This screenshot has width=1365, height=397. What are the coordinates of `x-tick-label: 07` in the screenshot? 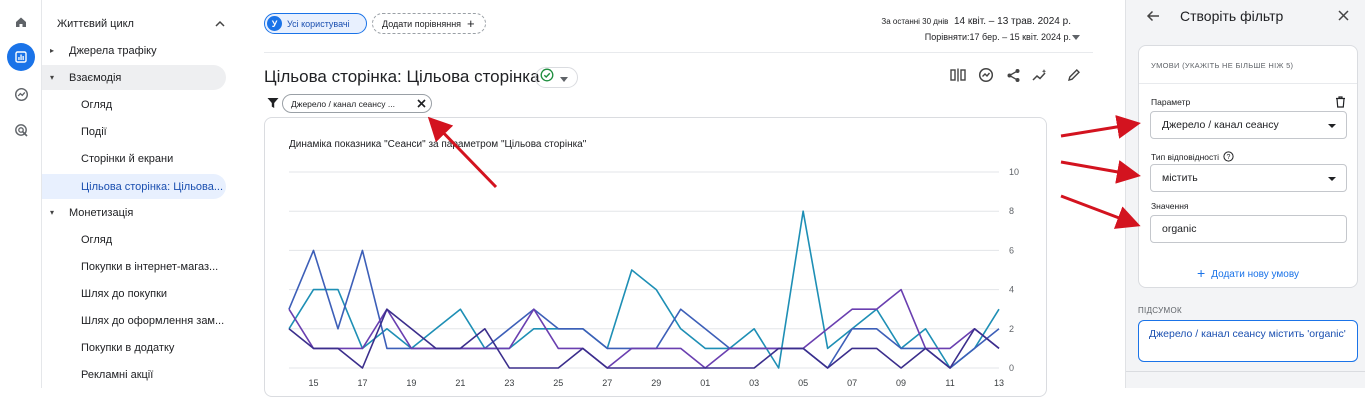 It's located at (852, 383).